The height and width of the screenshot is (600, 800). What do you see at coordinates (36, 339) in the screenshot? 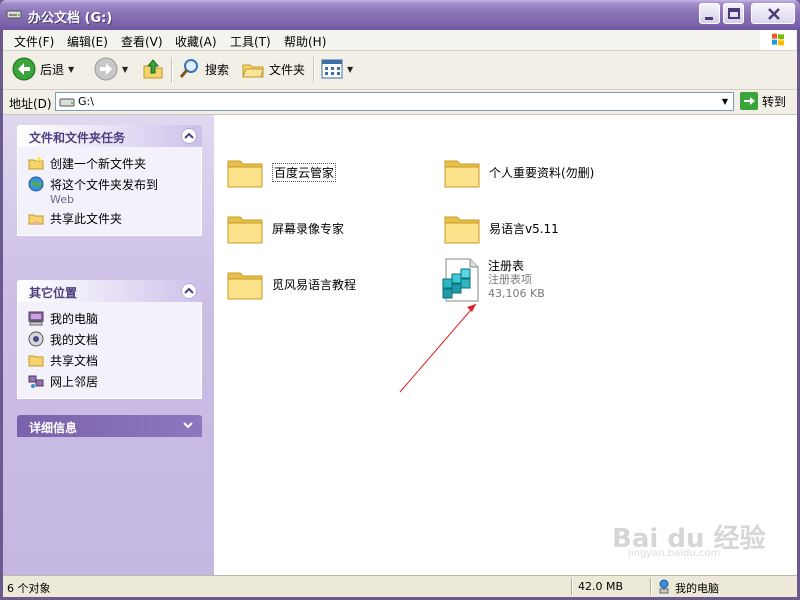
I see `my-documents-icon` at bounding box center [36, 339].